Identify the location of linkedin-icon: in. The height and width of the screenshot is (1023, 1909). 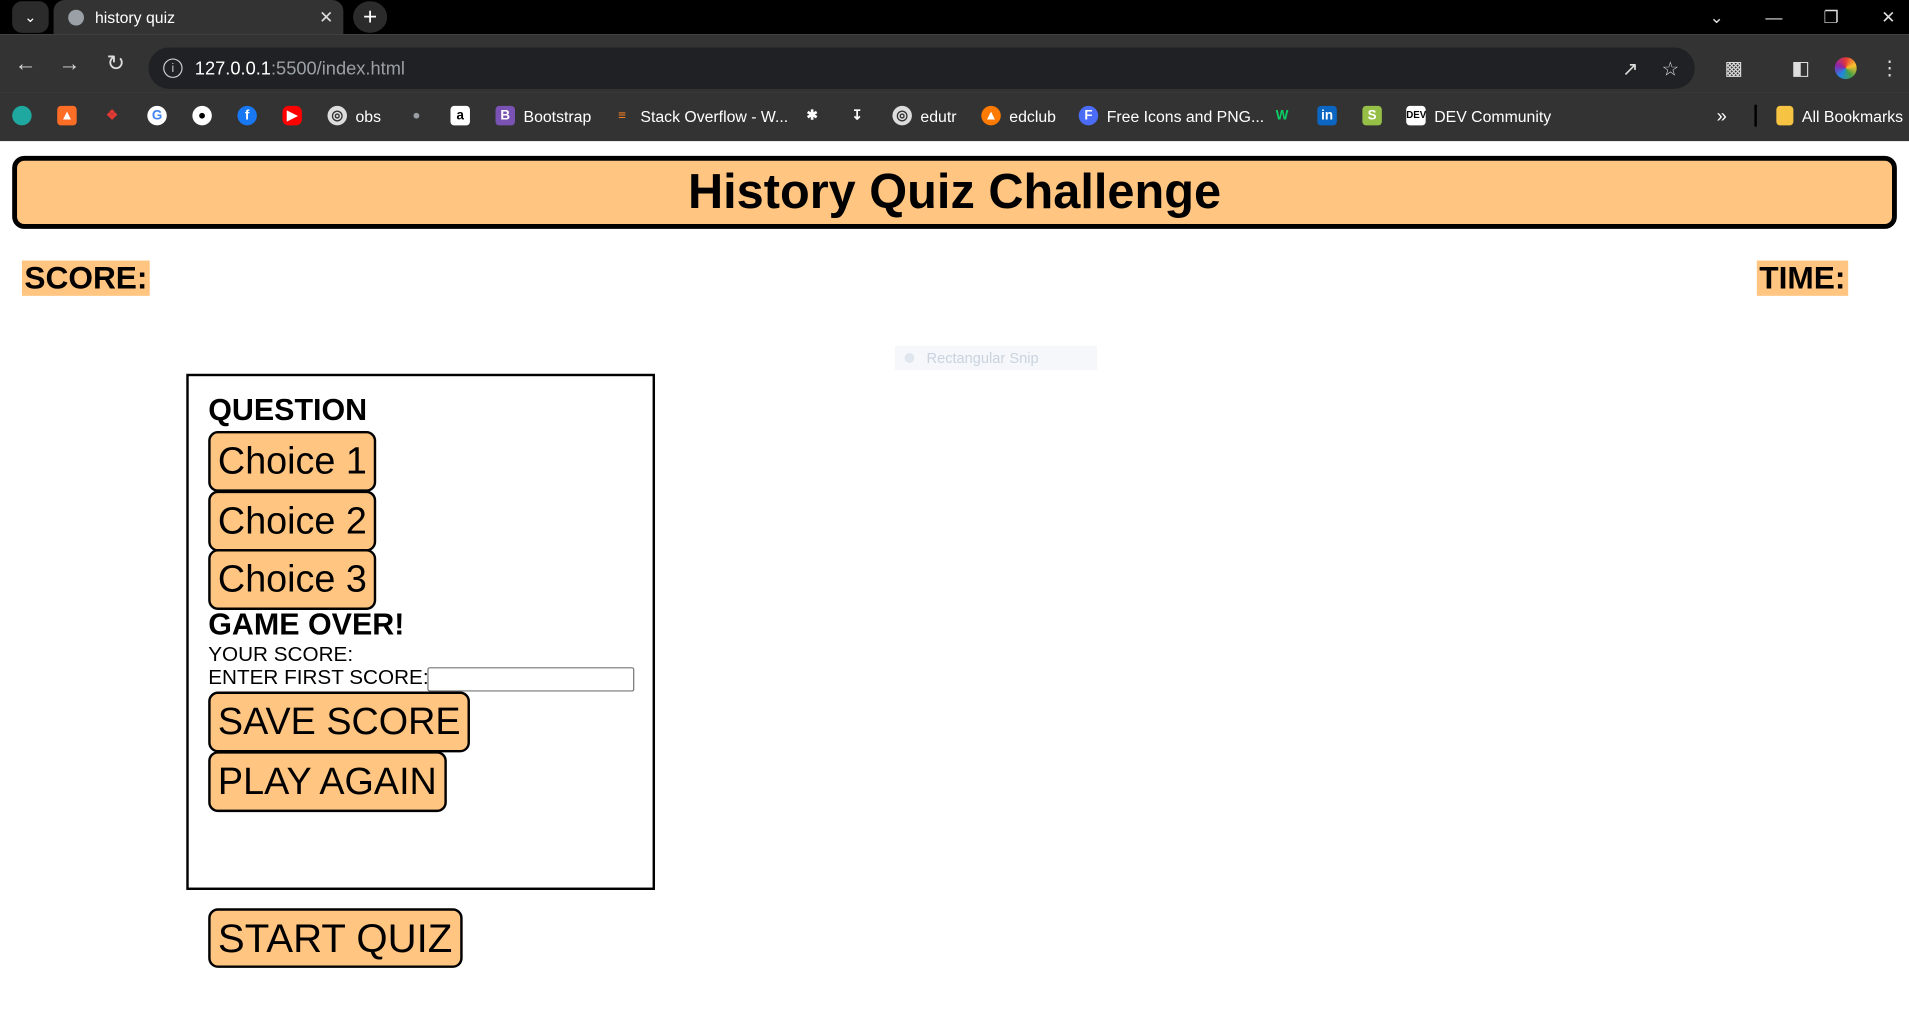
(1327, 115).